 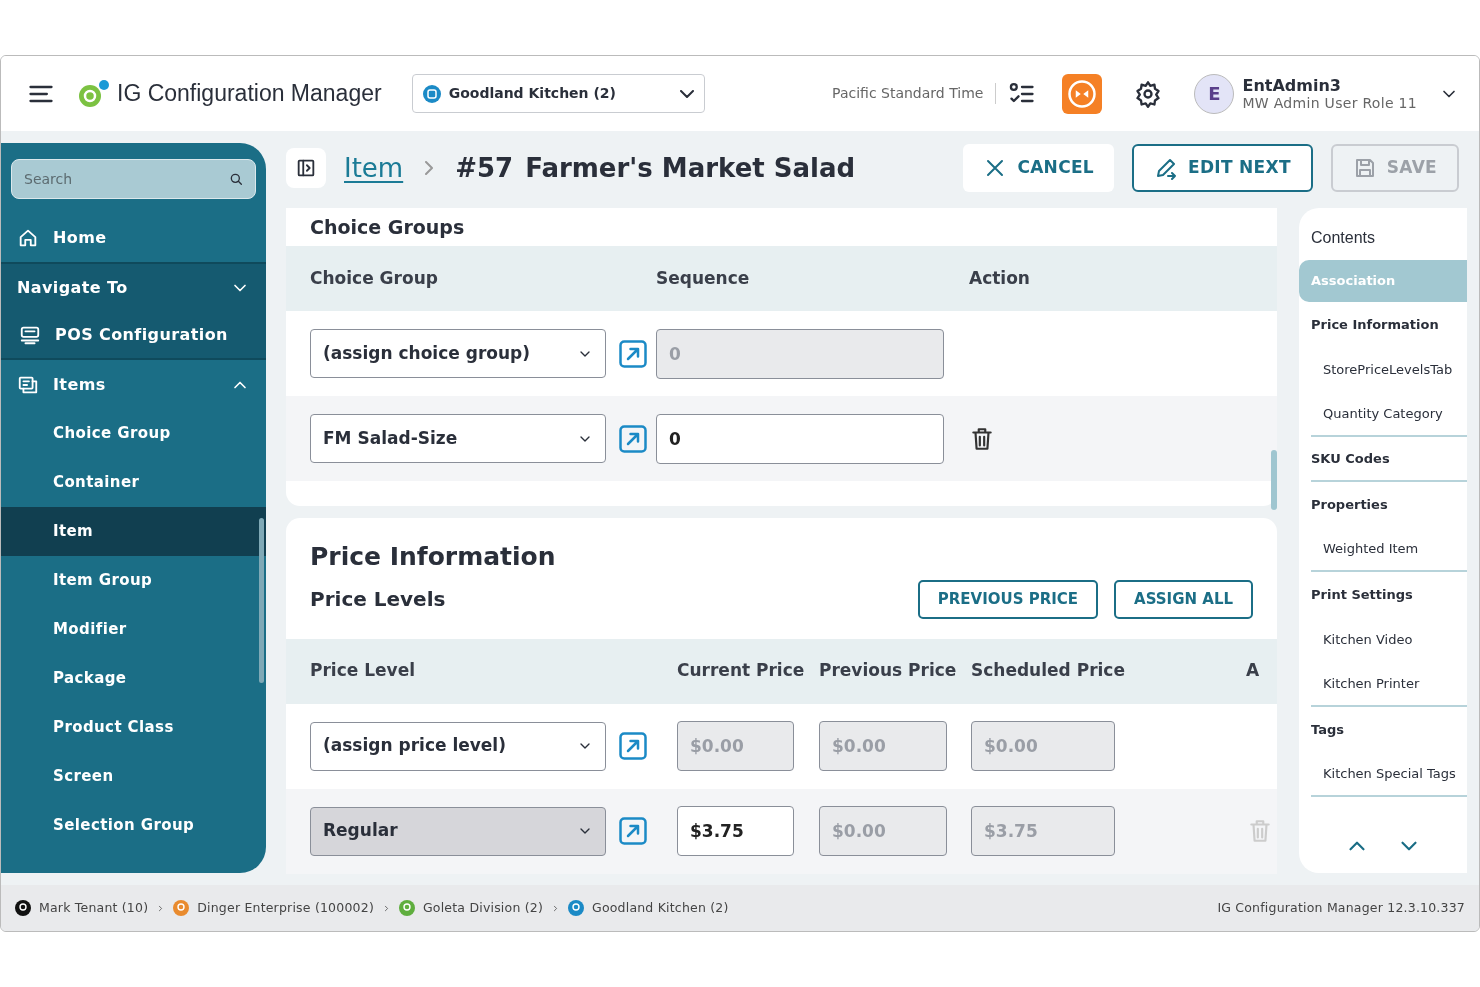 I want to click on price-level-select: (assign price level), so click(x=458, y=746).